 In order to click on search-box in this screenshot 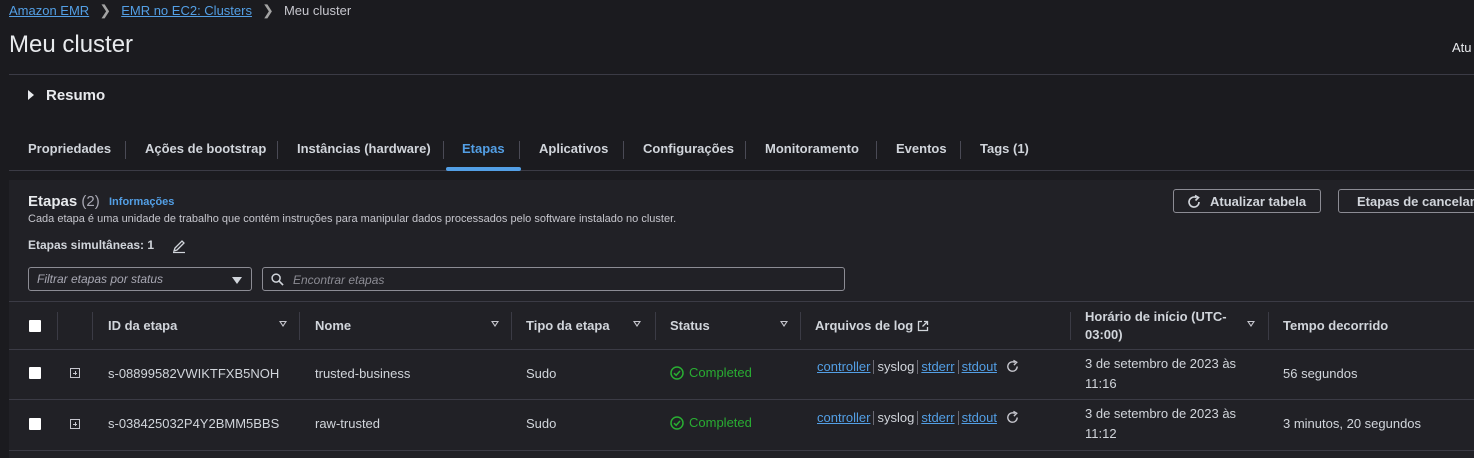, I will do `click(553, 279)`.